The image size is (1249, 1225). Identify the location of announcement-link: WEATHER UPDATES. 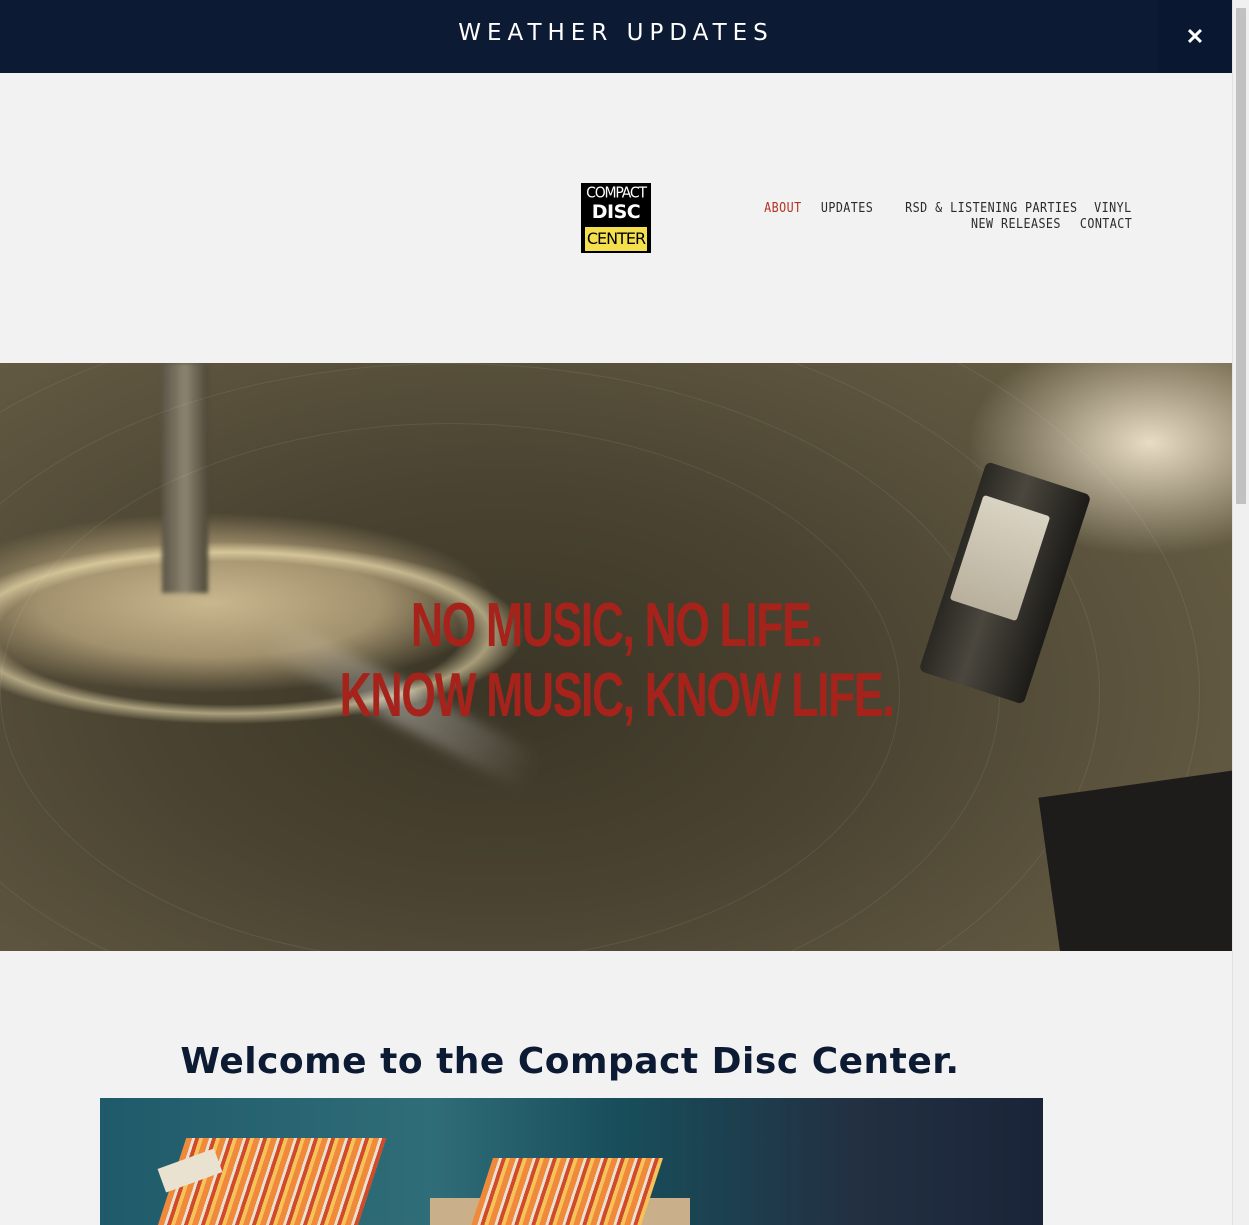
(616, 33).